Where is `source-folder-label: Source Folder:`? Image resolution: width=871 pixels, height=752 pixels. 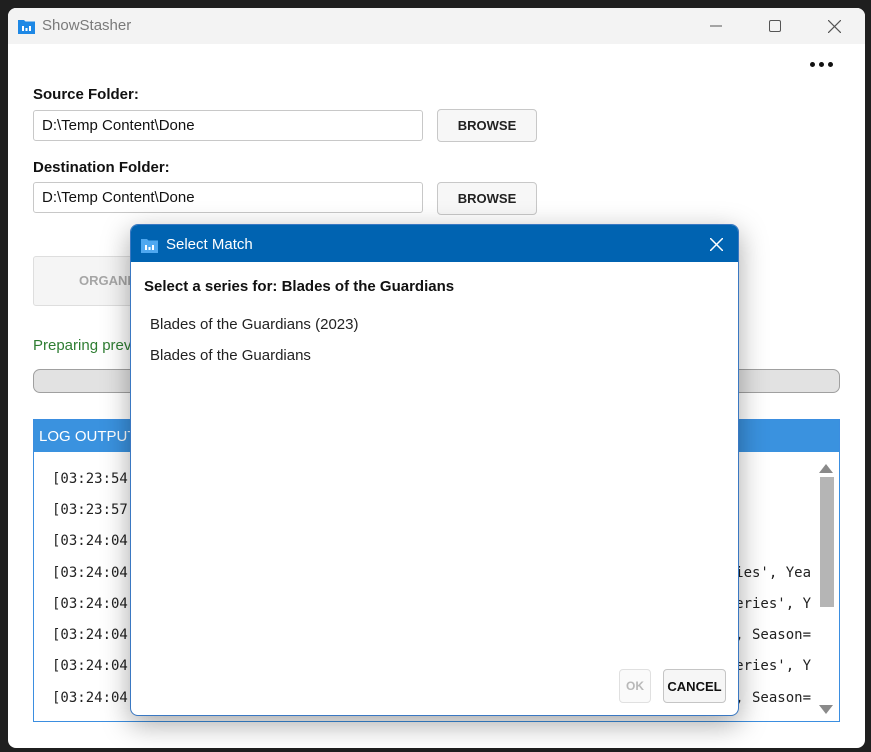
source-folder-label: Source Folder: is located at coordinates (86, 94).